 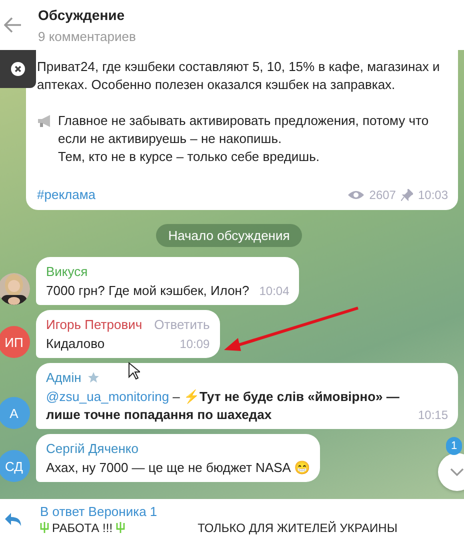 What do you see at coordinates (94, 324) in the screenshot?
I see `author-name: Игорь Петрович` at bounding box center [94, 324].